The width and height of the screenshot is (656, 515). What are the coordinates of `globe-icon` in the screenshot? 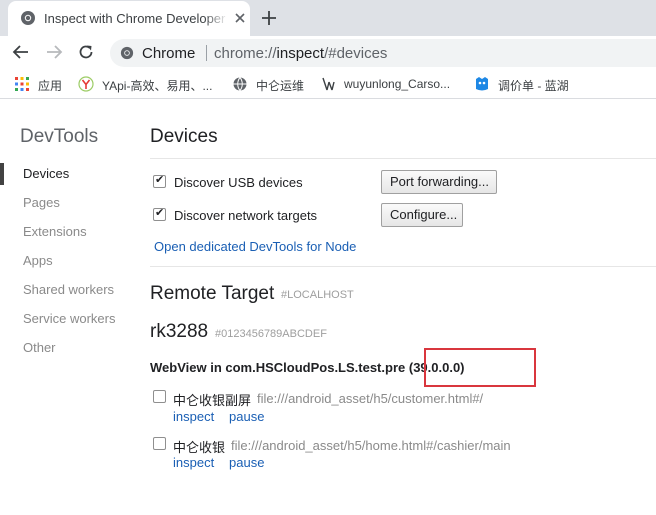 It's located at (240, 84).